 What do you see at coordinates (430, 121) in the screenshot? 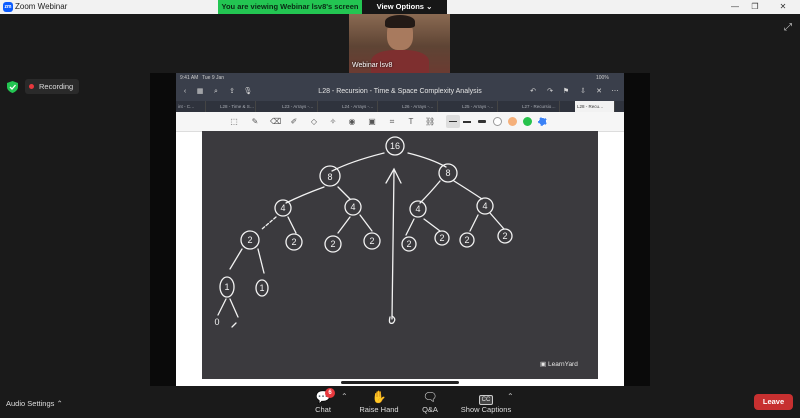
I see `link-icon: ⛓` at bounding box center [430, 121].